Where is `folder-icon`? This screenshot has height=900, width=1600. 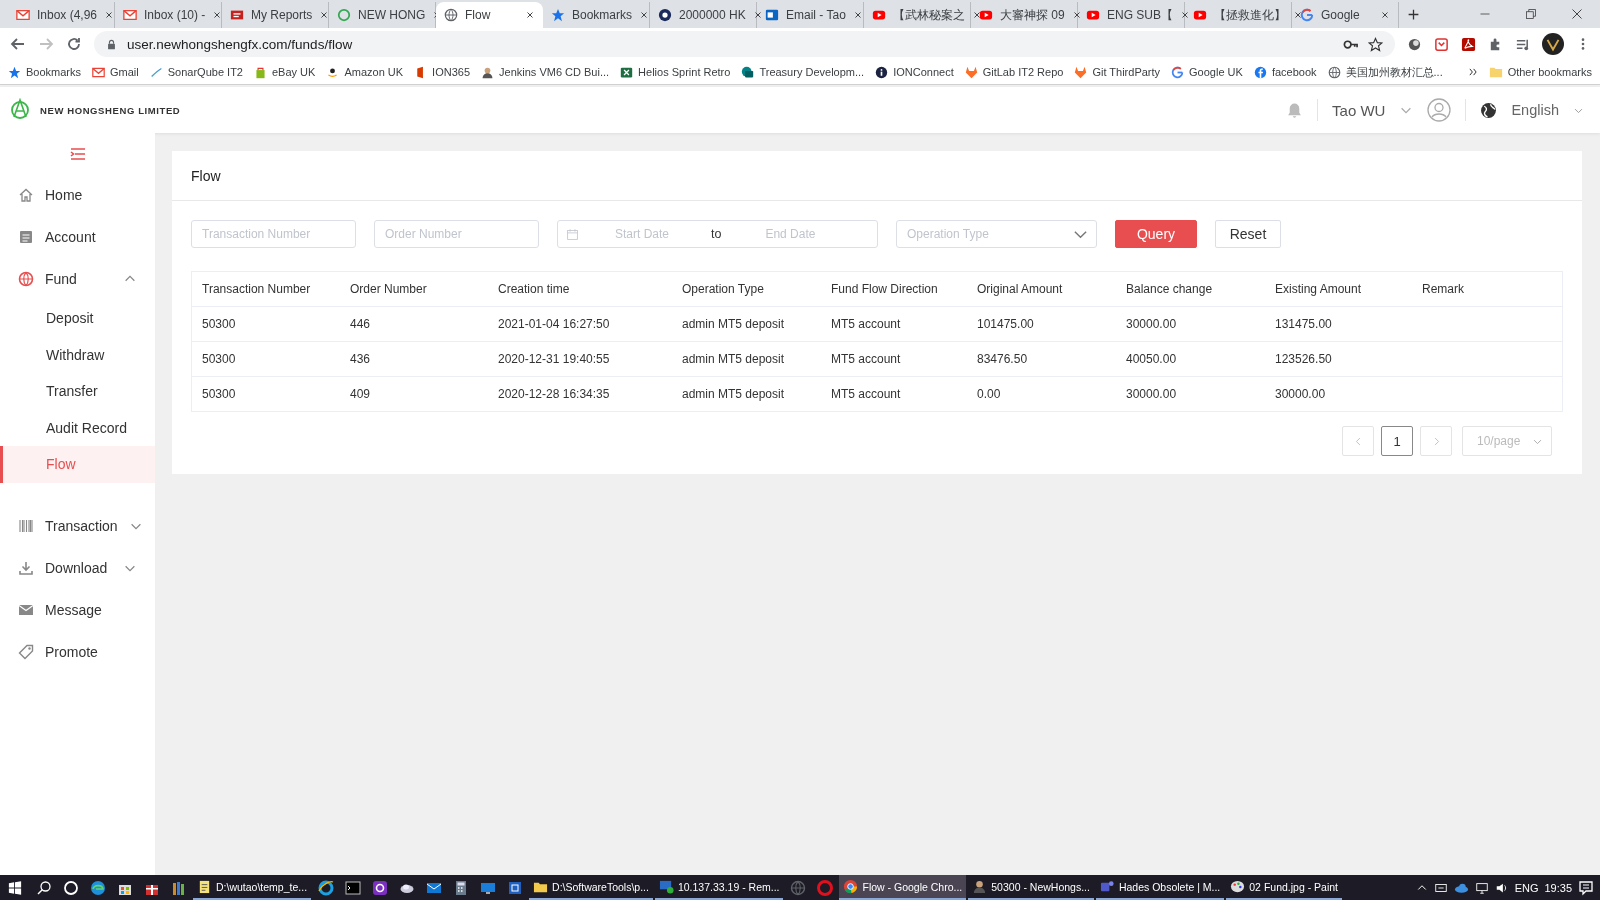 folder-icon is located at coordinates (1495, 72).